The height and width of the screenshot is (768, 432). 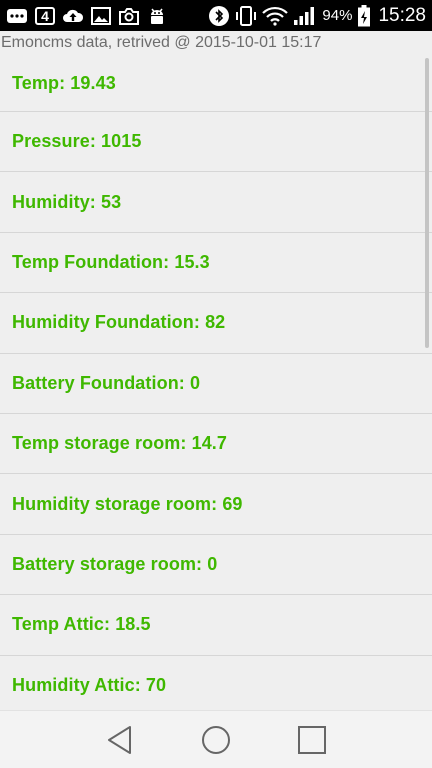 I want to click on status-bar: 4 94% 15:28, so click(x=216, y=15).